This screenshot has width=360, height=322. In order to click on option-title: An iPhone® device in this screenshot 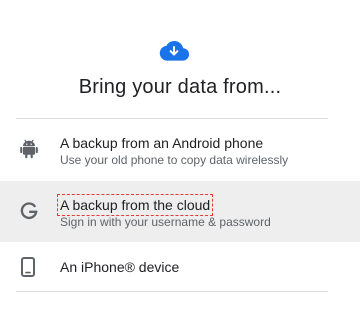, I will do `click(120, 267)`.